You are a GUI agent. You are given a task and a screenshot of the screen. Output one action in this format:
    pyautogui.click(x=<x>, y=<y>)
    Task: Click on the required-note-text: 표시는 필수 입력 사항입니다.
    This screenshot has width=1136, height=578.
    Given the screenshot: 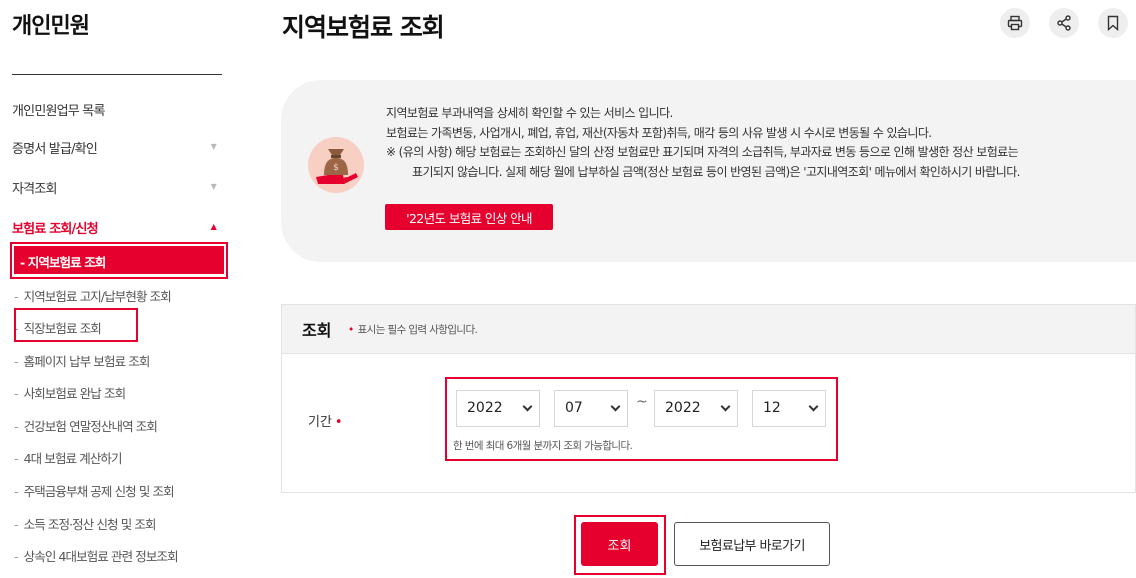 What is the action you would take?
    pyautogui.click(x=417, y=330)
    